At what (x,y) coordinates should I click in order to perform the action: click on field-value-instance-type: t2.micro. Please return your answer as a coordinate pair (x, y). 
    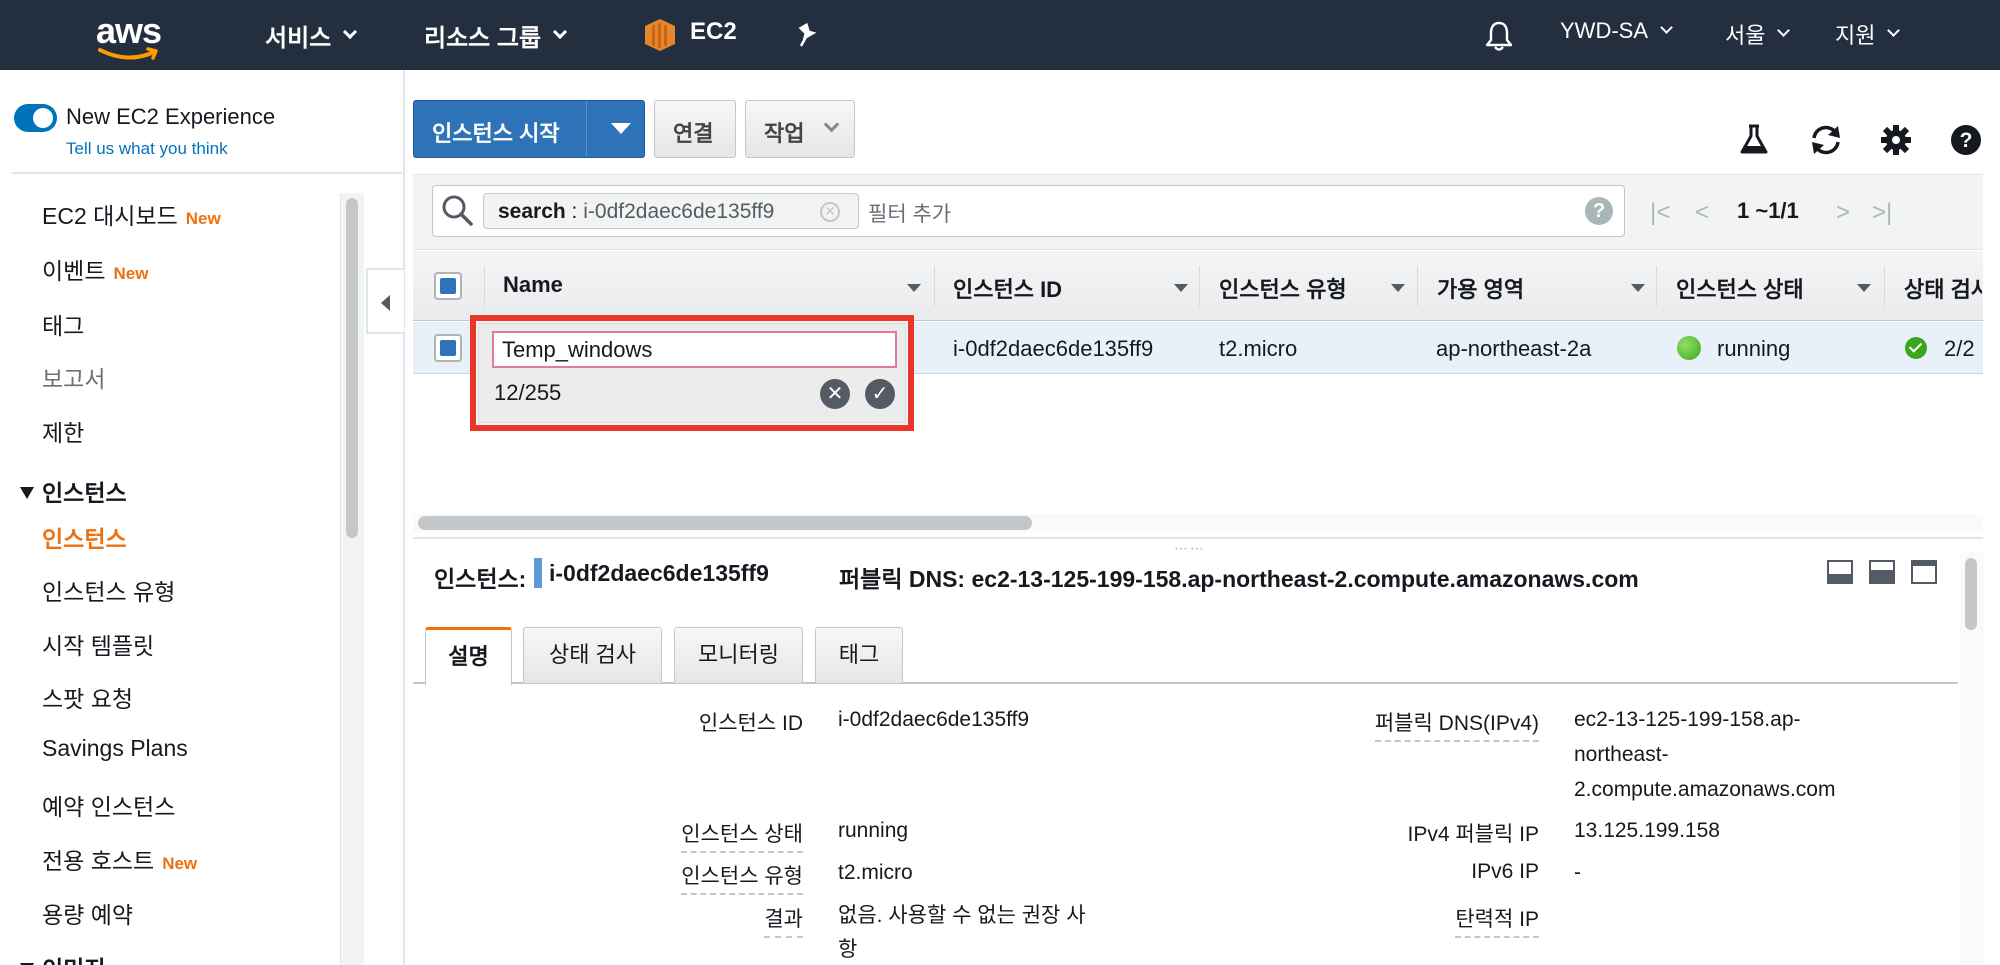
    Looking at the image, I should click on (875, 872).